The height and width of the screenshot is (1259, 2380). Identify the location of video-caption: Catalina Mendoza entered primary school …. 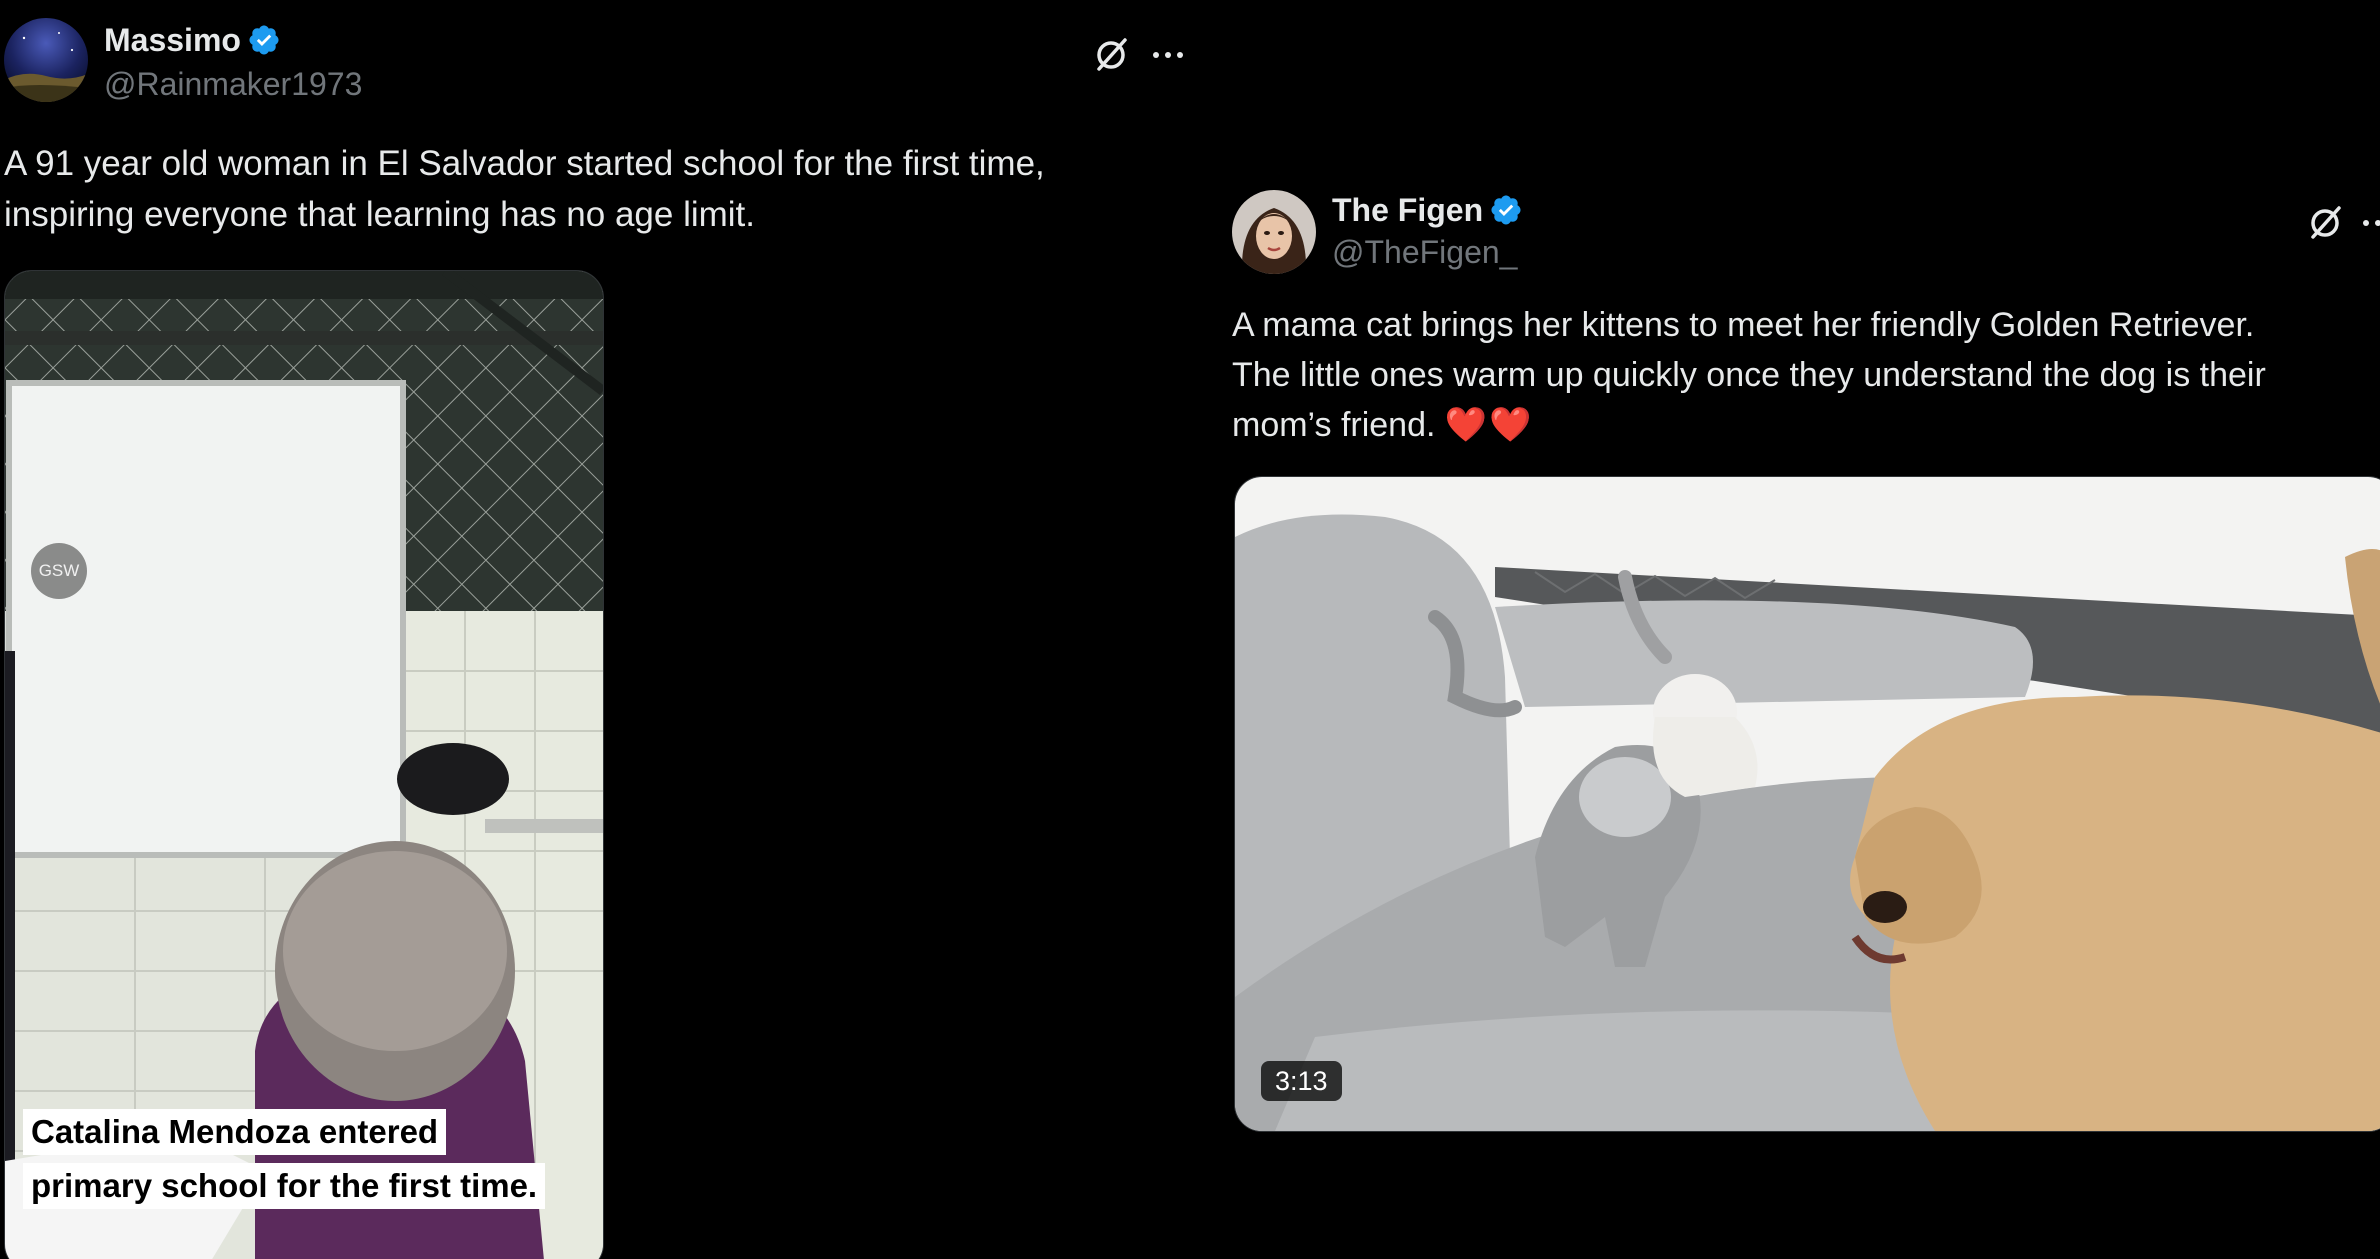
(284, 1159).